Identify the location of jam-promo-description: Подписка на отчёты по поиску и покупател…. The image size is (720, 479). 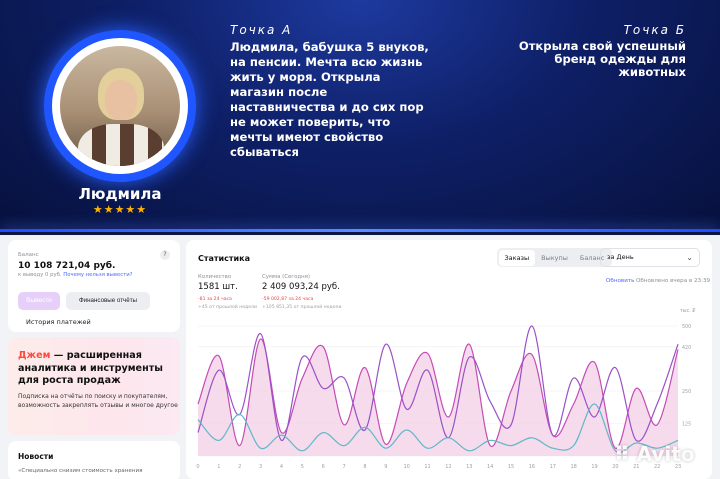
(98, 401).